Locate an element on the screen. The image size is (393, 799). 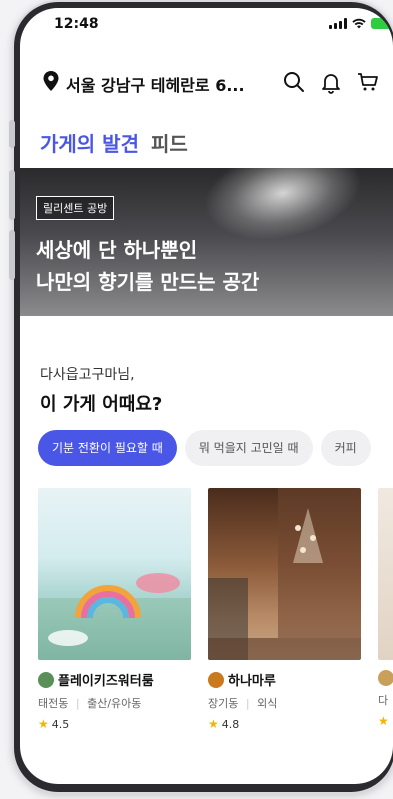
tab-discover: 가게의 발견 is located at coordinates (89, 142).